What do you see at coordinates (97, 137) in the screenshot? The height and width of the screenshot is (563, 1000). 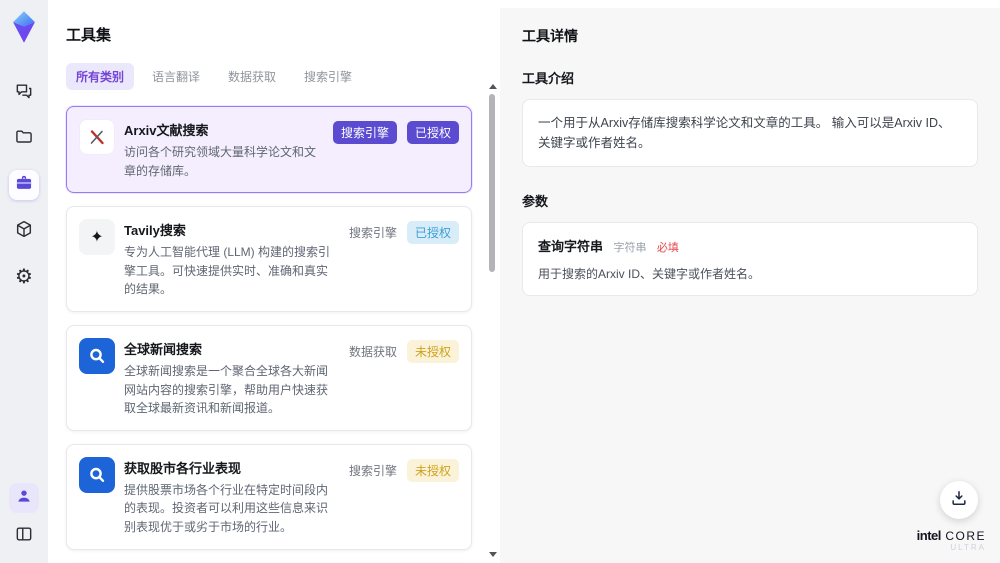 I see `arxiv-logo-icon` at bounding box center [97, 137].